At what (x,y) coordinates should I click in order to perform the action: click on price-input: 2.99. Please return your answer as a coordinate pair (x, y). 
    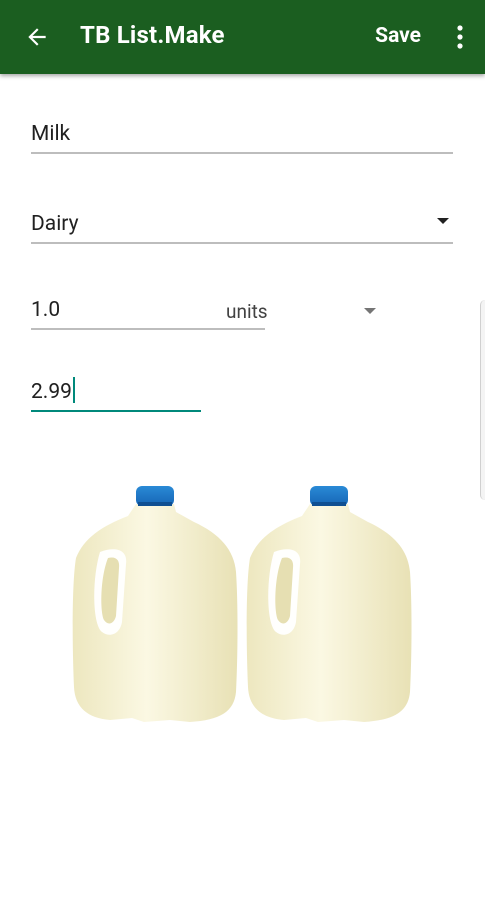
    Looking at the image, I should click on (116, 392).